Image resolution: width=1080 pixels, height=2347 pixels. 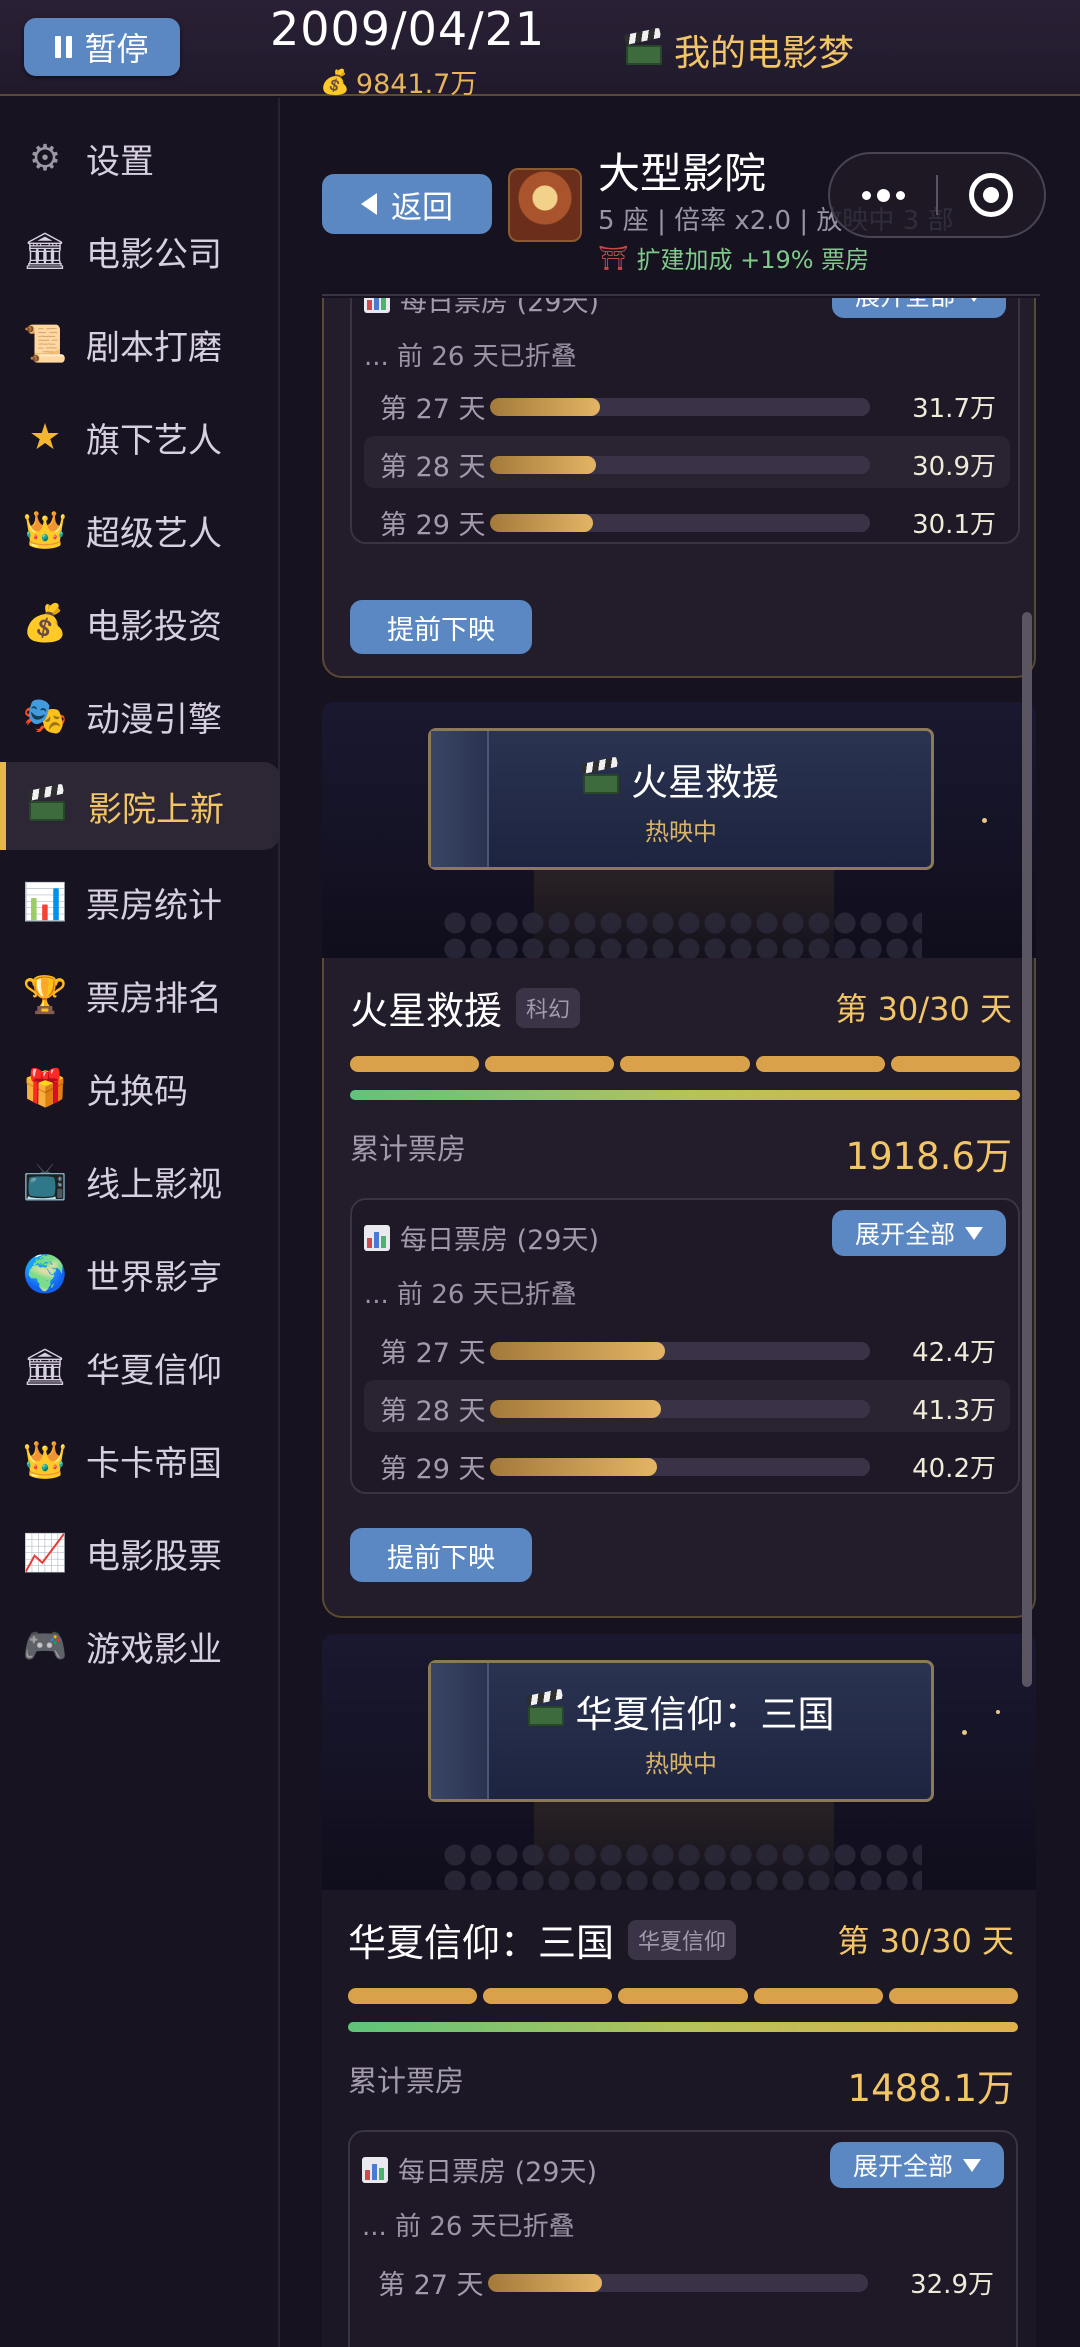 What do you see at coordinates (140, 716) in the screenshot?
I see `sidebar-item-anime: 🎭 动漫引擎` at bounding box center [140, 716].